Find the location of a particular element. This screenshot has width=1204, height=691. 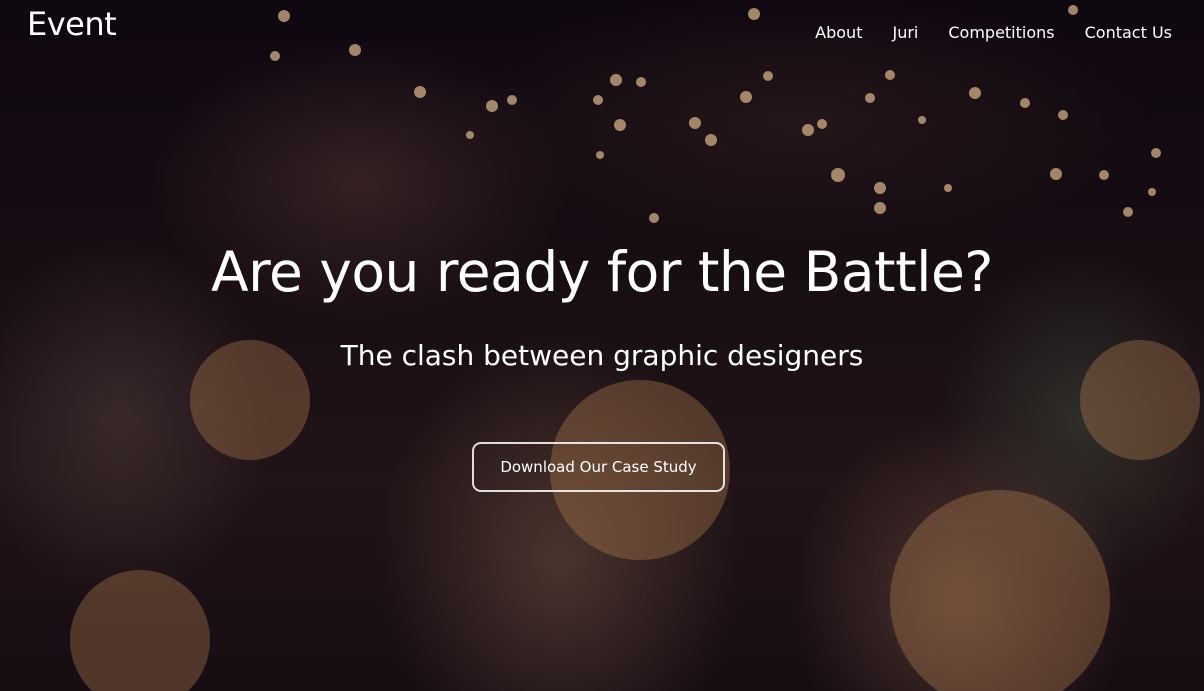

nav-item-competitions: Competitions is located at coordinates (1001, 33).